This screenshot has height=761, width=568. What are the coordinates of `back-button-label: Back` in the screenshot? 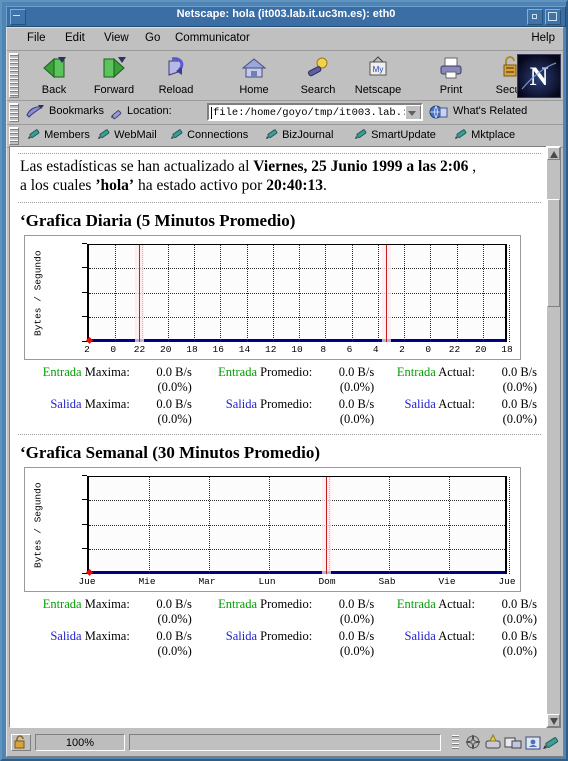 It's located at (54, 90).